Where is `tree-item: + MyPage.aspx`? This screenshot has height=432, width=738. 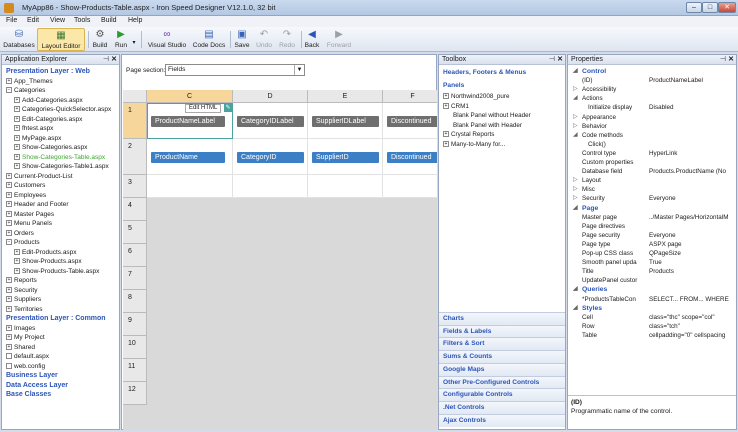 tree-item: + MyPage.aspx is located at coordinates (37, 138).